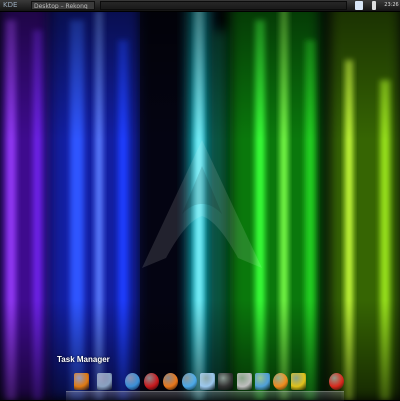  Describe the element at coordinates (63, 5) in the screenshot. I see `taskbar-task-button: Desktop – Rekonq` at that location.